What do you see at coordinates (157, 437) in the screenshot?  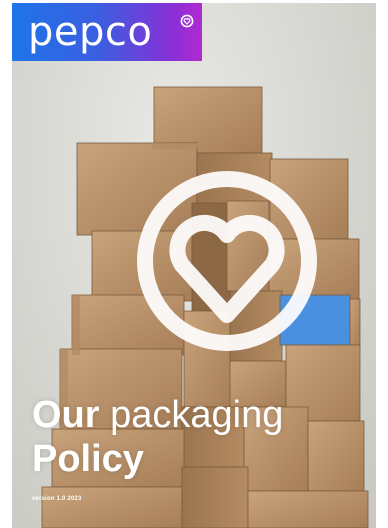 I see `cover-title: Our packaging Policy` at bounding box center [157, 437].